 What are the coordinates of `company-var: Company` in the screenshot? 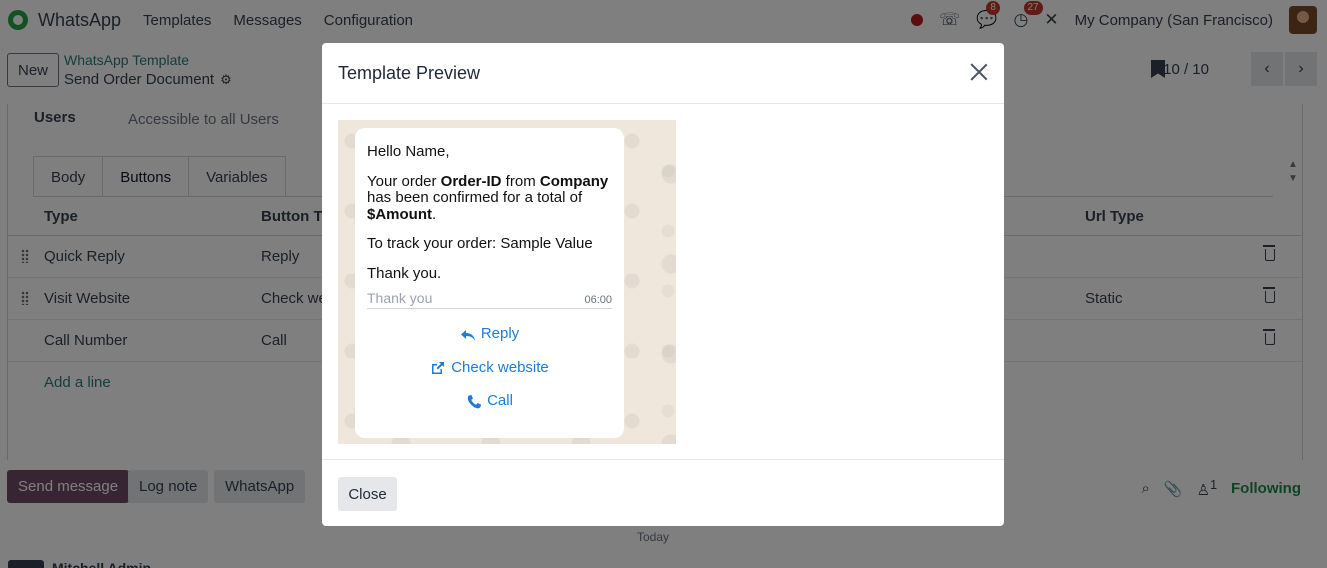 It's located at (574, 181).